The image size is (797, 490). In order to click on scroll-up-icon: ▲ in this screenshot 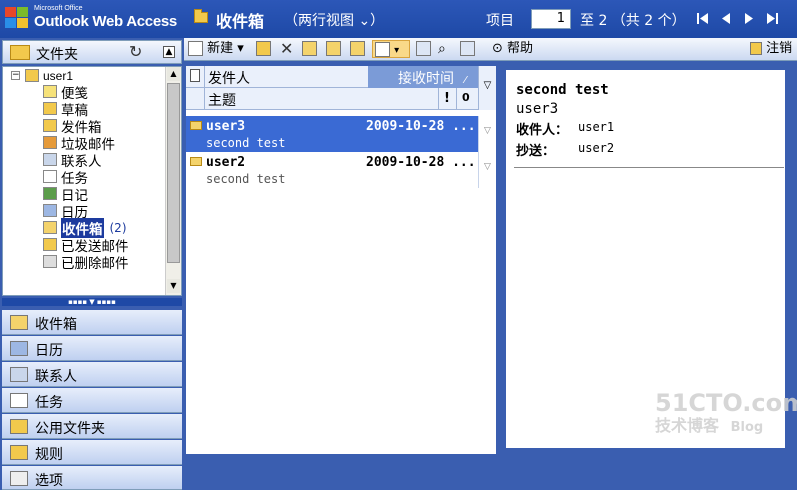, I will do `click(173, 74)`.